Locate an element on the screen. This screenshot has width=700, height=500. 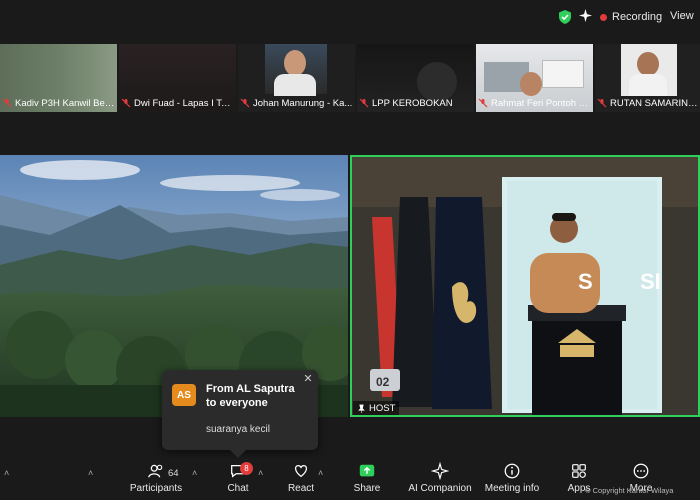
participant-name: LPP KEROBOKAN is located at coordinates (412, 103).